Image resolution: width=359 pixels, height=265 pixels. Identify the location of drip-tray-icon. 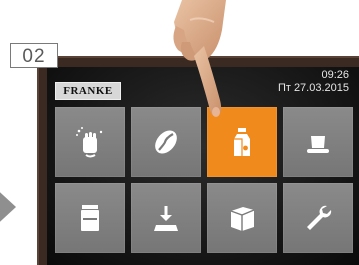
(166, 218).